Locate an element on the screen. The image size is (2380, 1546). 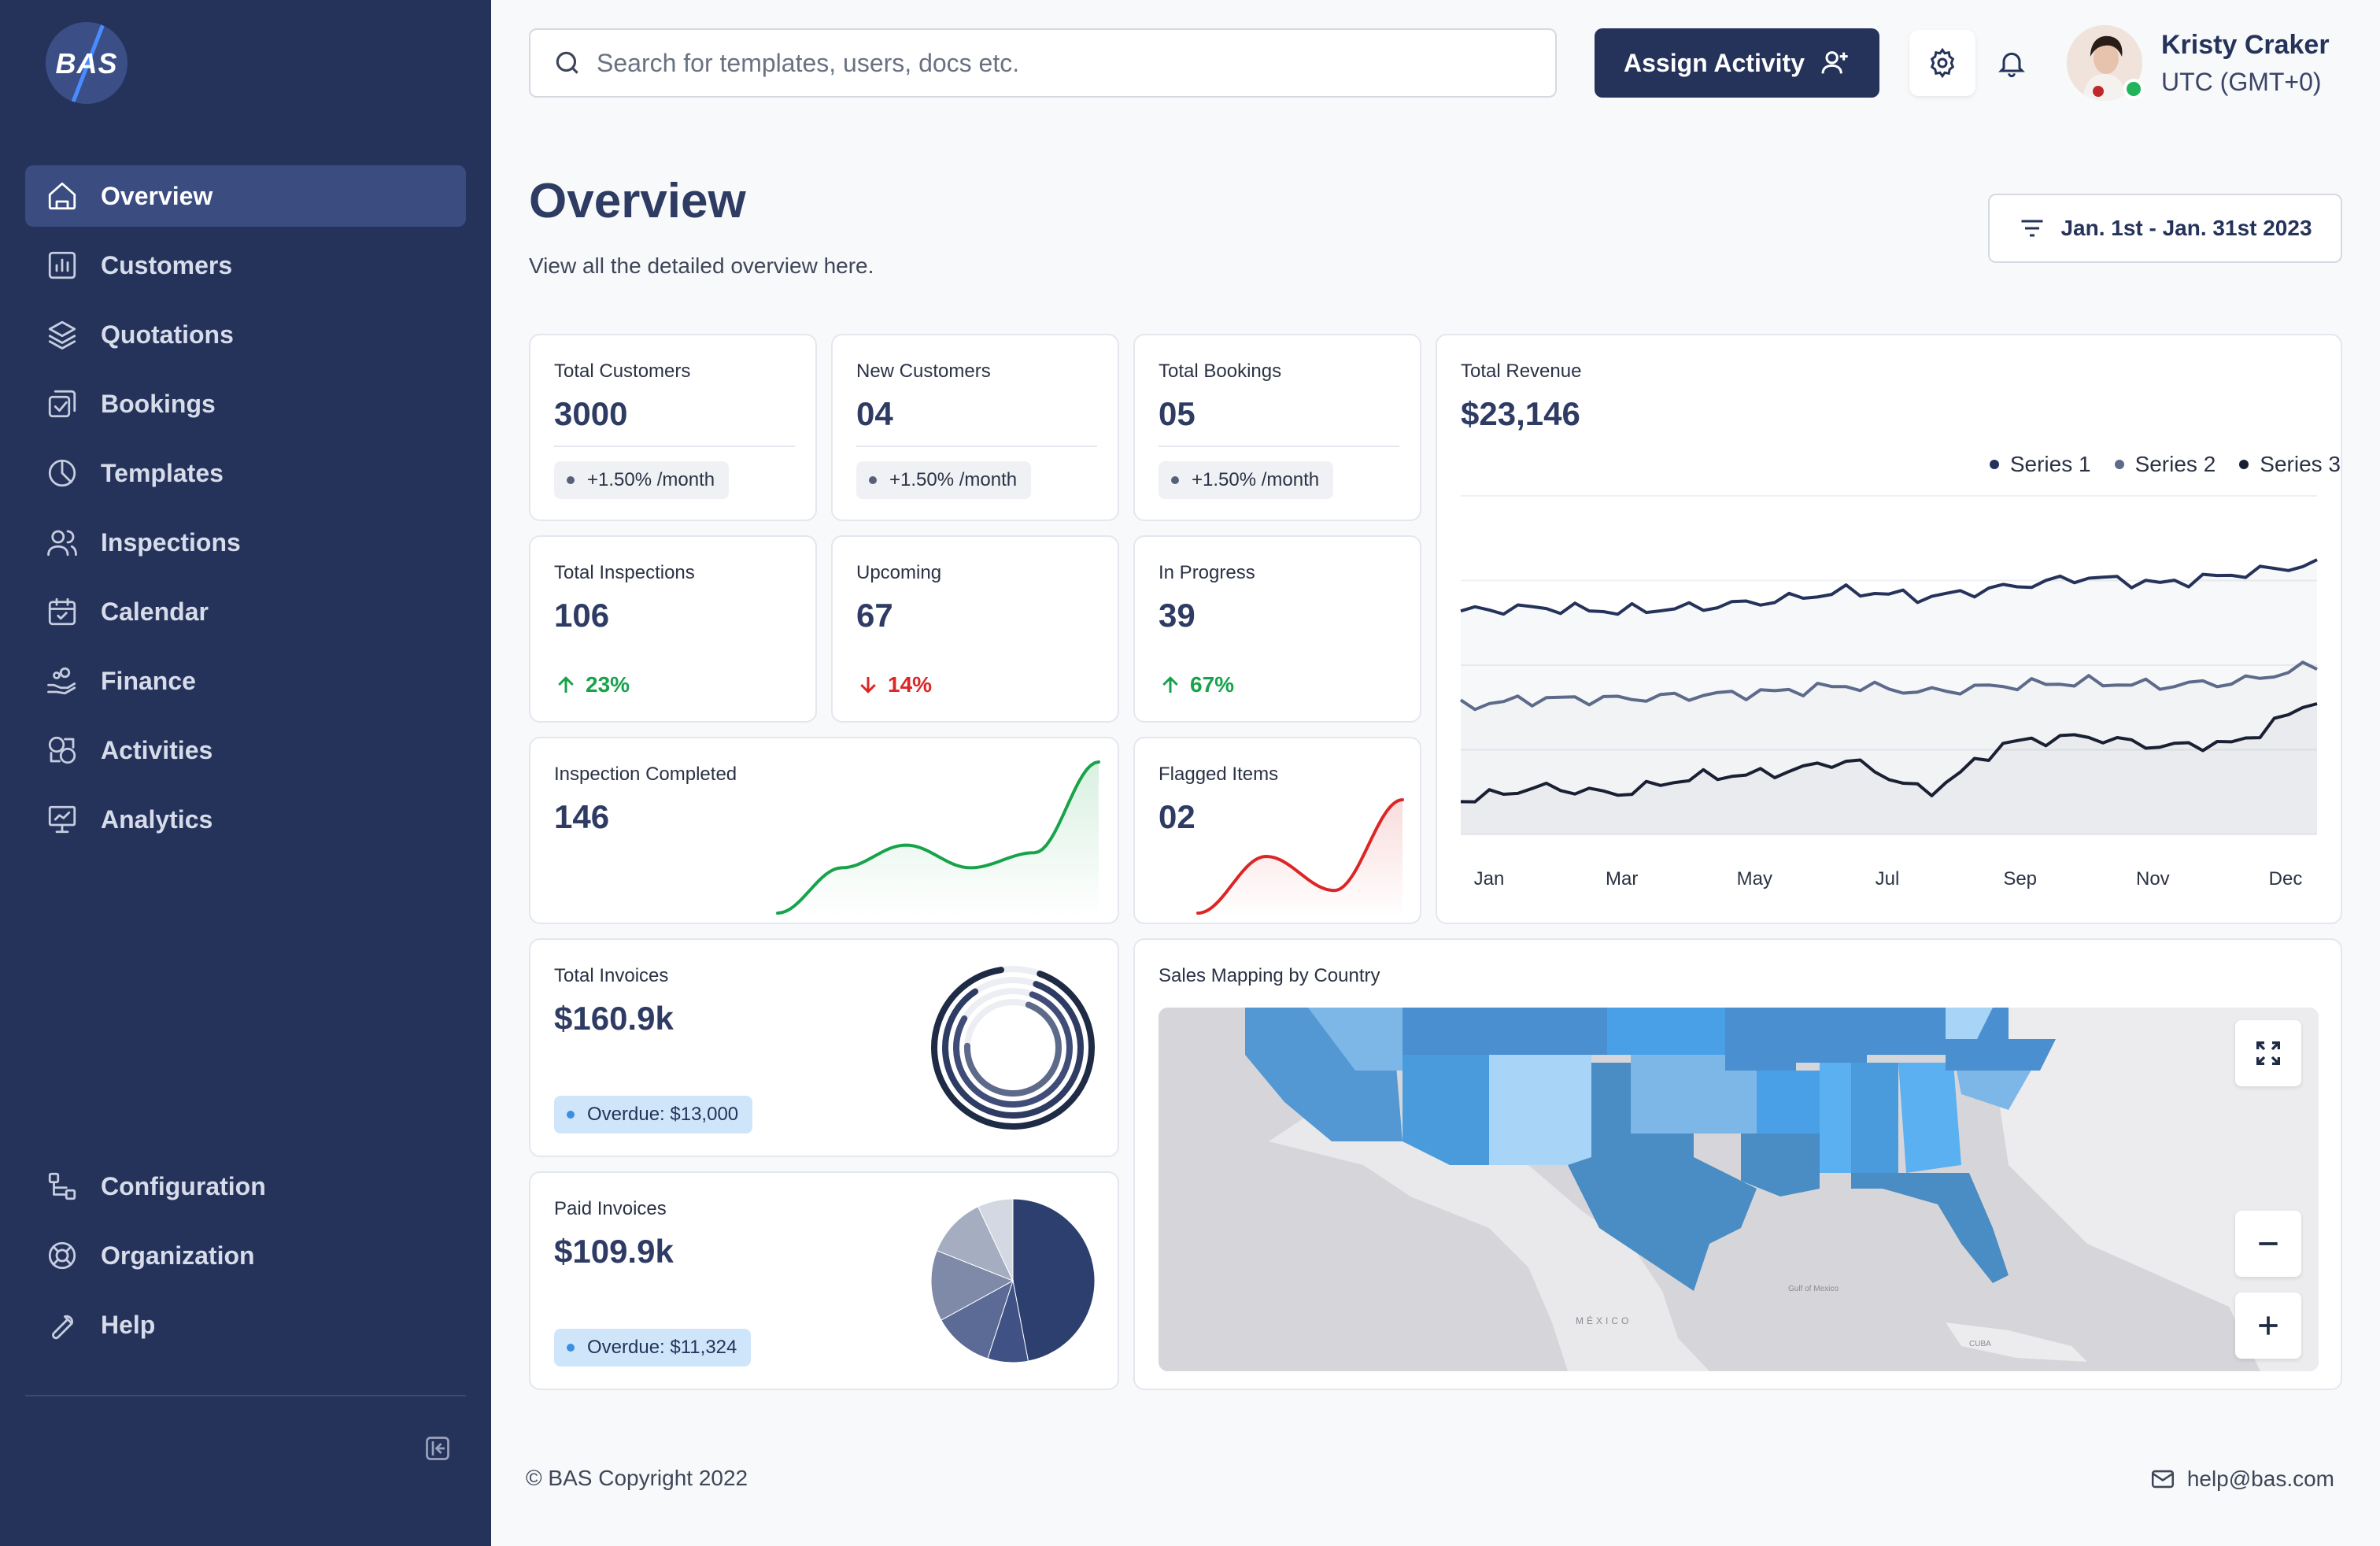
state-kentucky is located at coordinates (1831, 1035).